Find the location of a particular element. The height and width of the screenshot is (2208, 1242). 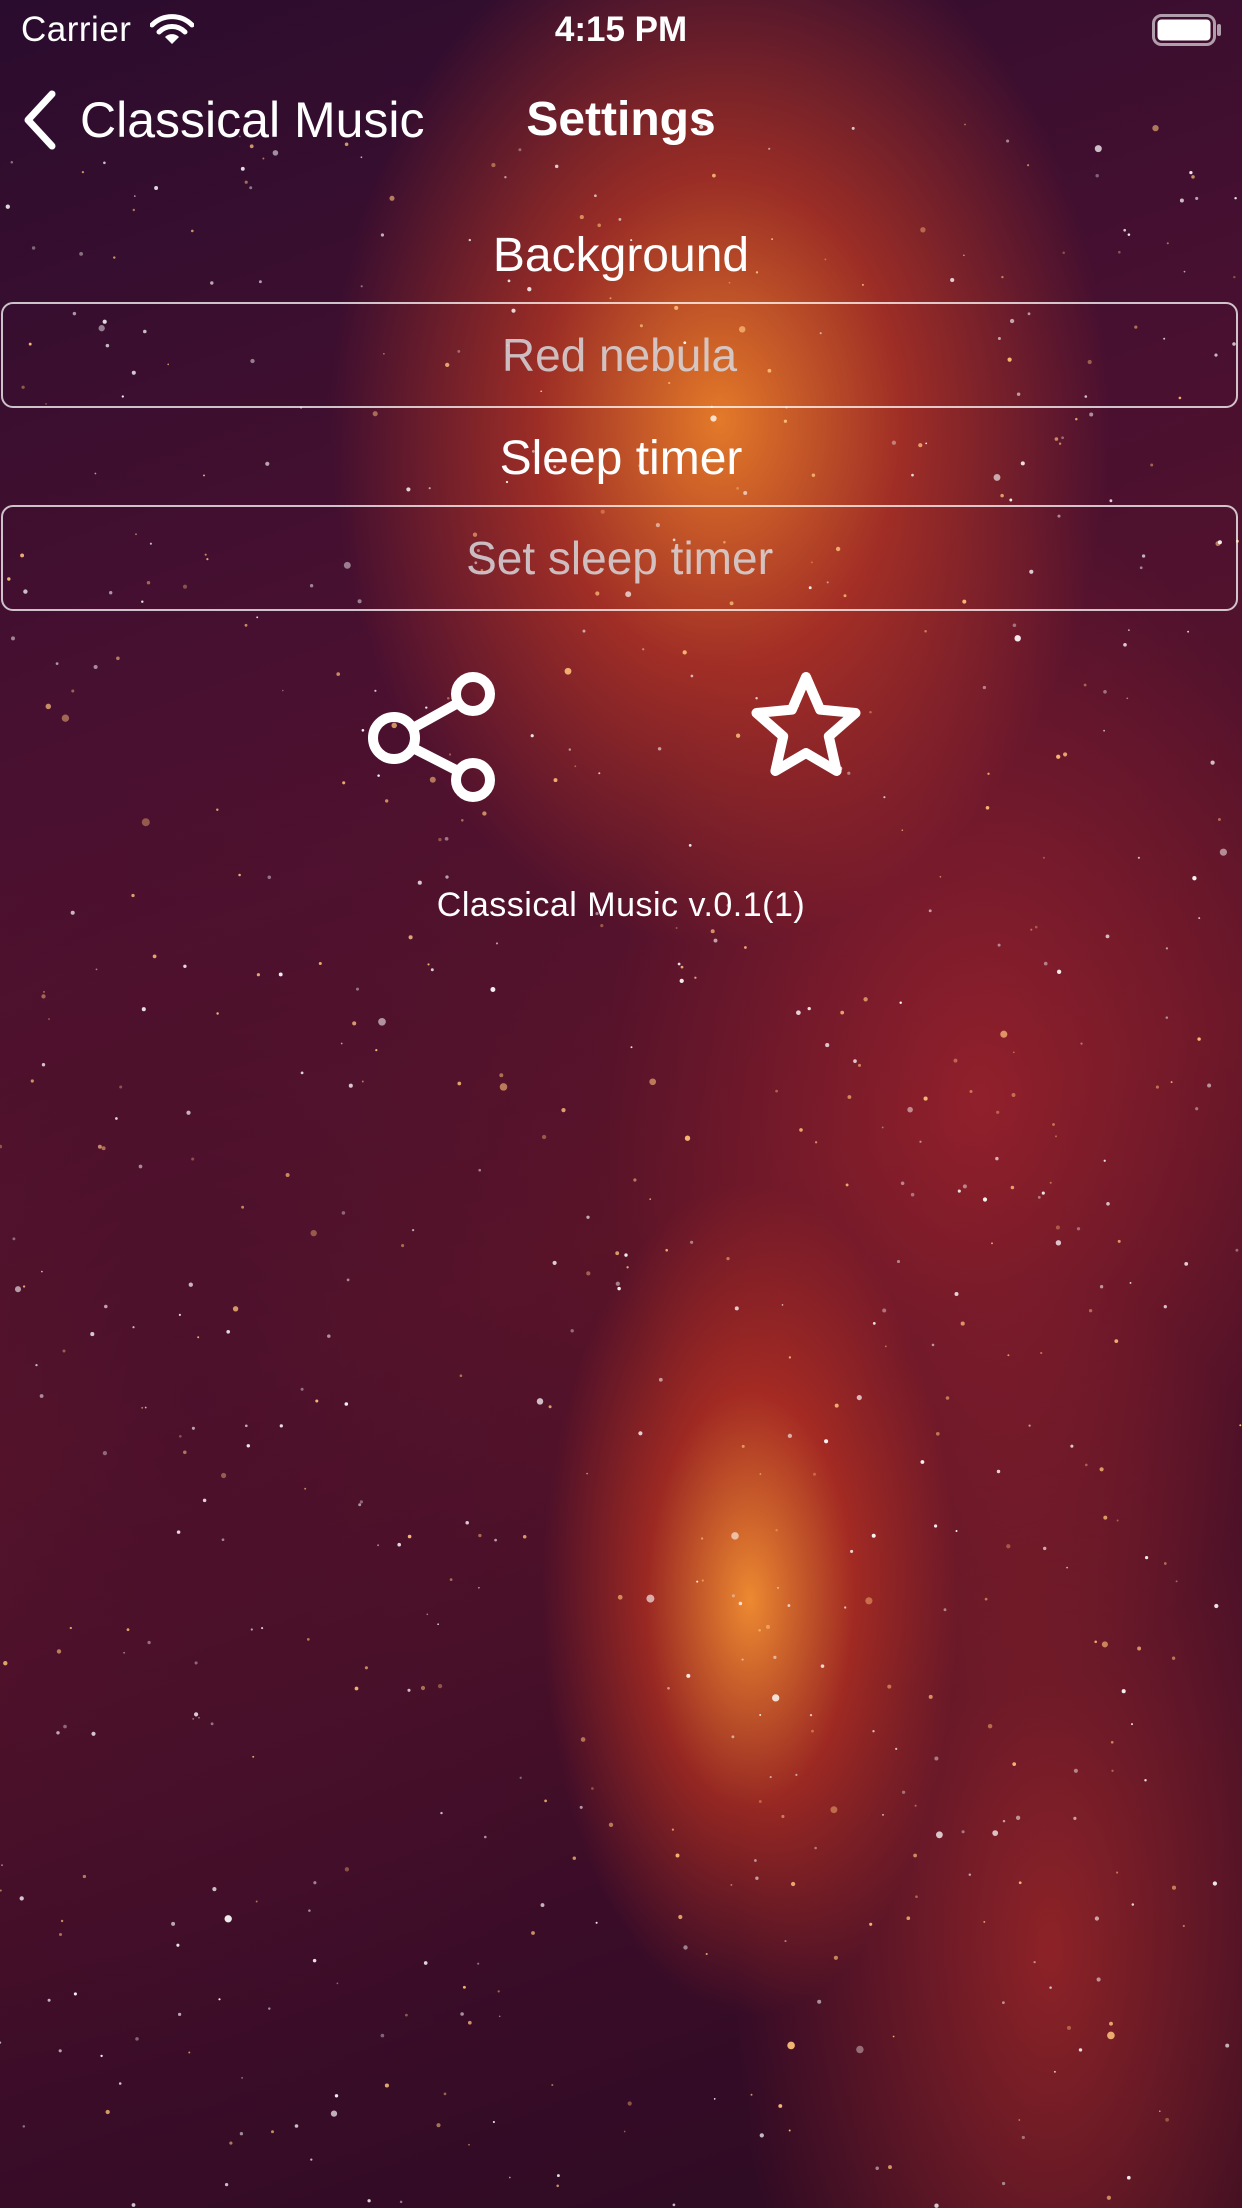

background-field: Red nebula is located at coordinates (619, 355).